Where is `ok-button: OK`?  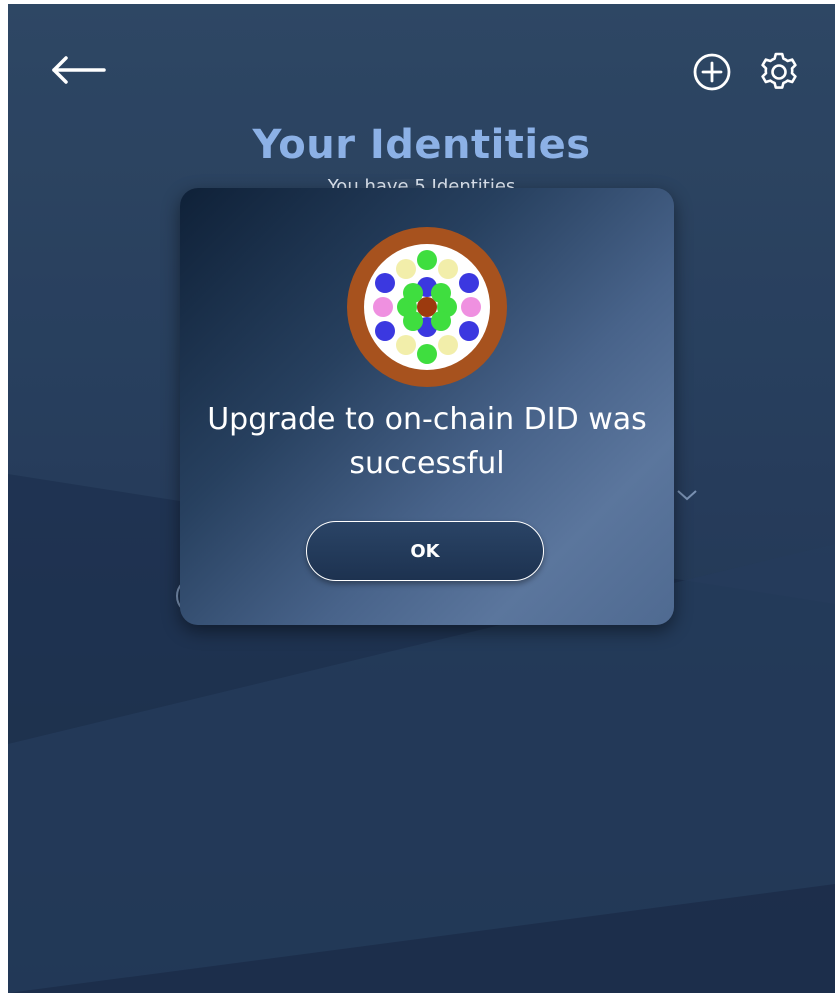
ok-button: OK is located at coordinates (425, 551).